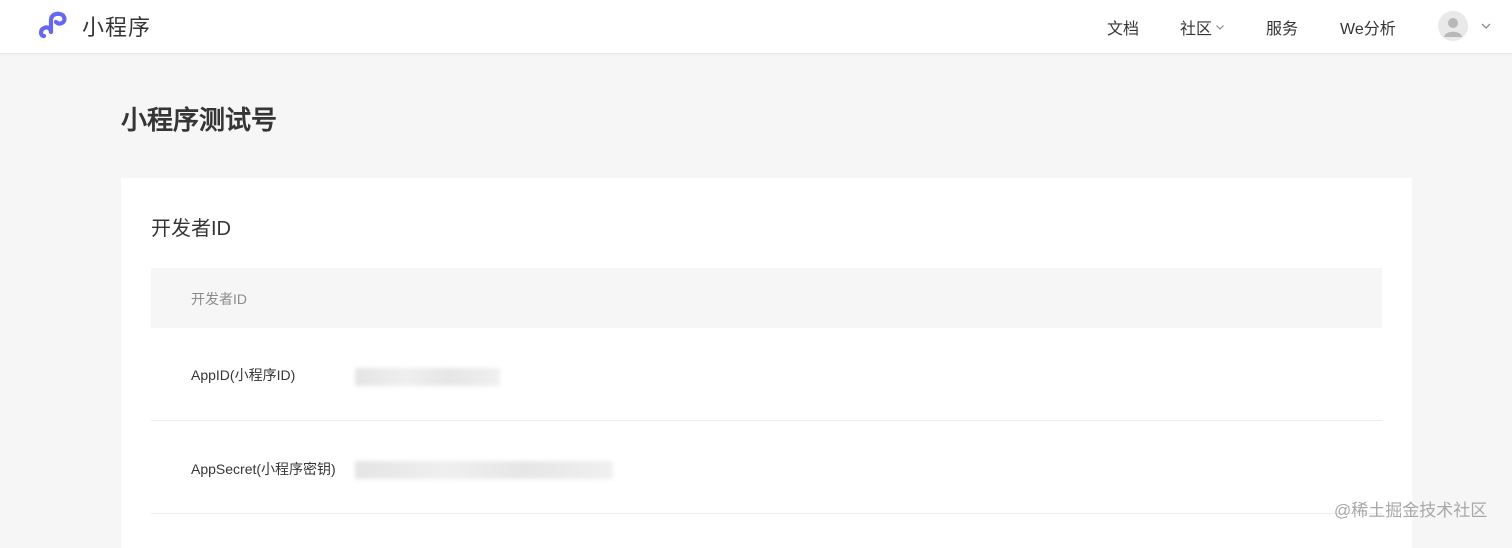  I want to click on nav-services-label: 服务, so click(1282, 29).